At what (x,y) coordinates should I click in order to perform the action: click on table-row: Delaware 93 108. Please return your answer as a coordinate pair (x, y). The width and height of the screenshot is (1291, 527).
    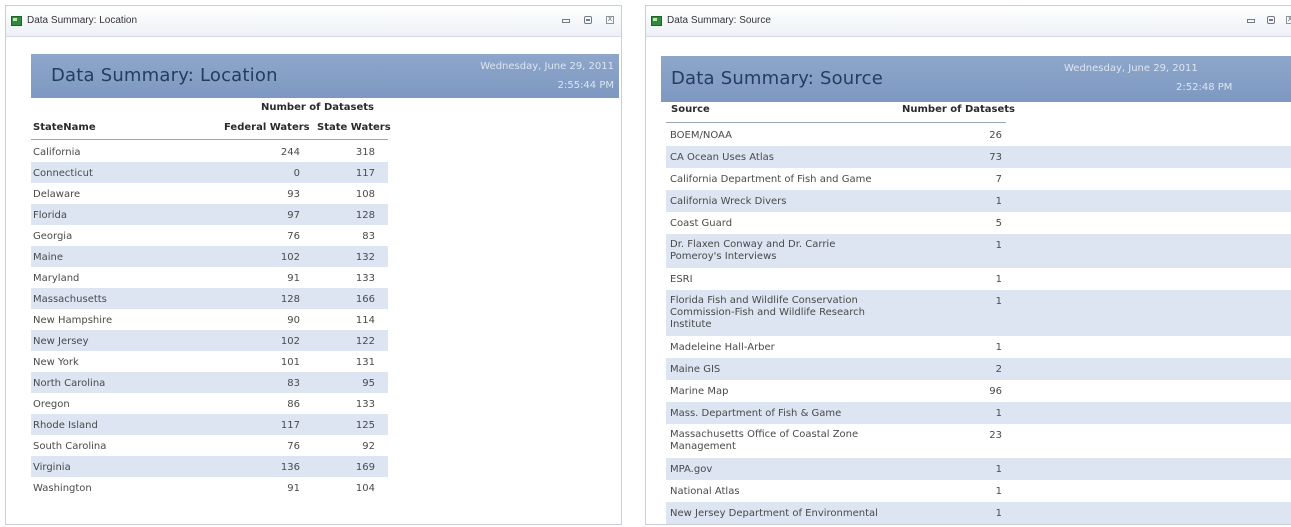
    Looking at the image, I should click on (209, 193).